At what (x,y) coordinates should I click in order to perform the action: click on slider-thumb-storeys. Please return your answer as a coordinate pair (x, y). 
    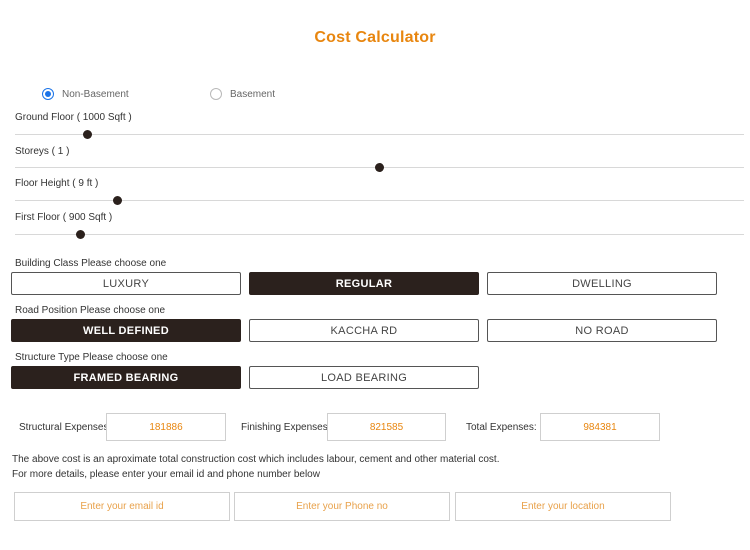
    Looking at the image, I should click on (379, 167).